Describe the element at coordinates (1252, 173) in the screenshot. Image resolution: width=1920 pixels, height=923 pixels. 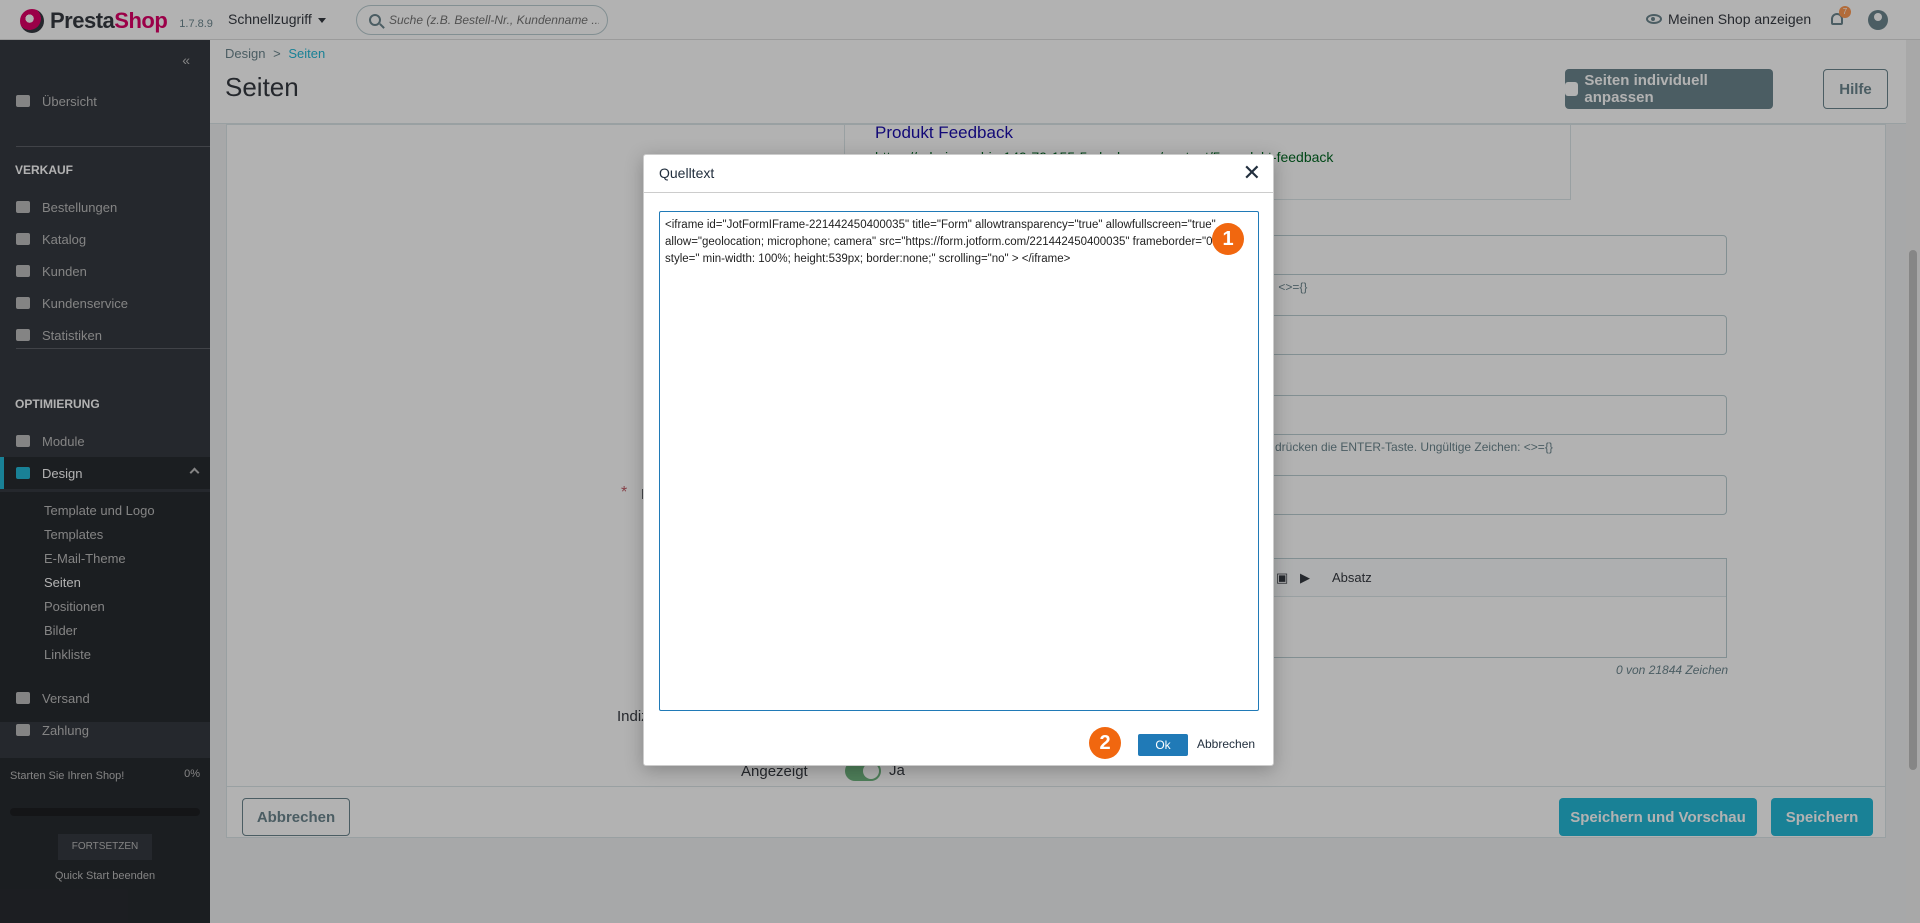
I see `close-icon: ✕` at that location.